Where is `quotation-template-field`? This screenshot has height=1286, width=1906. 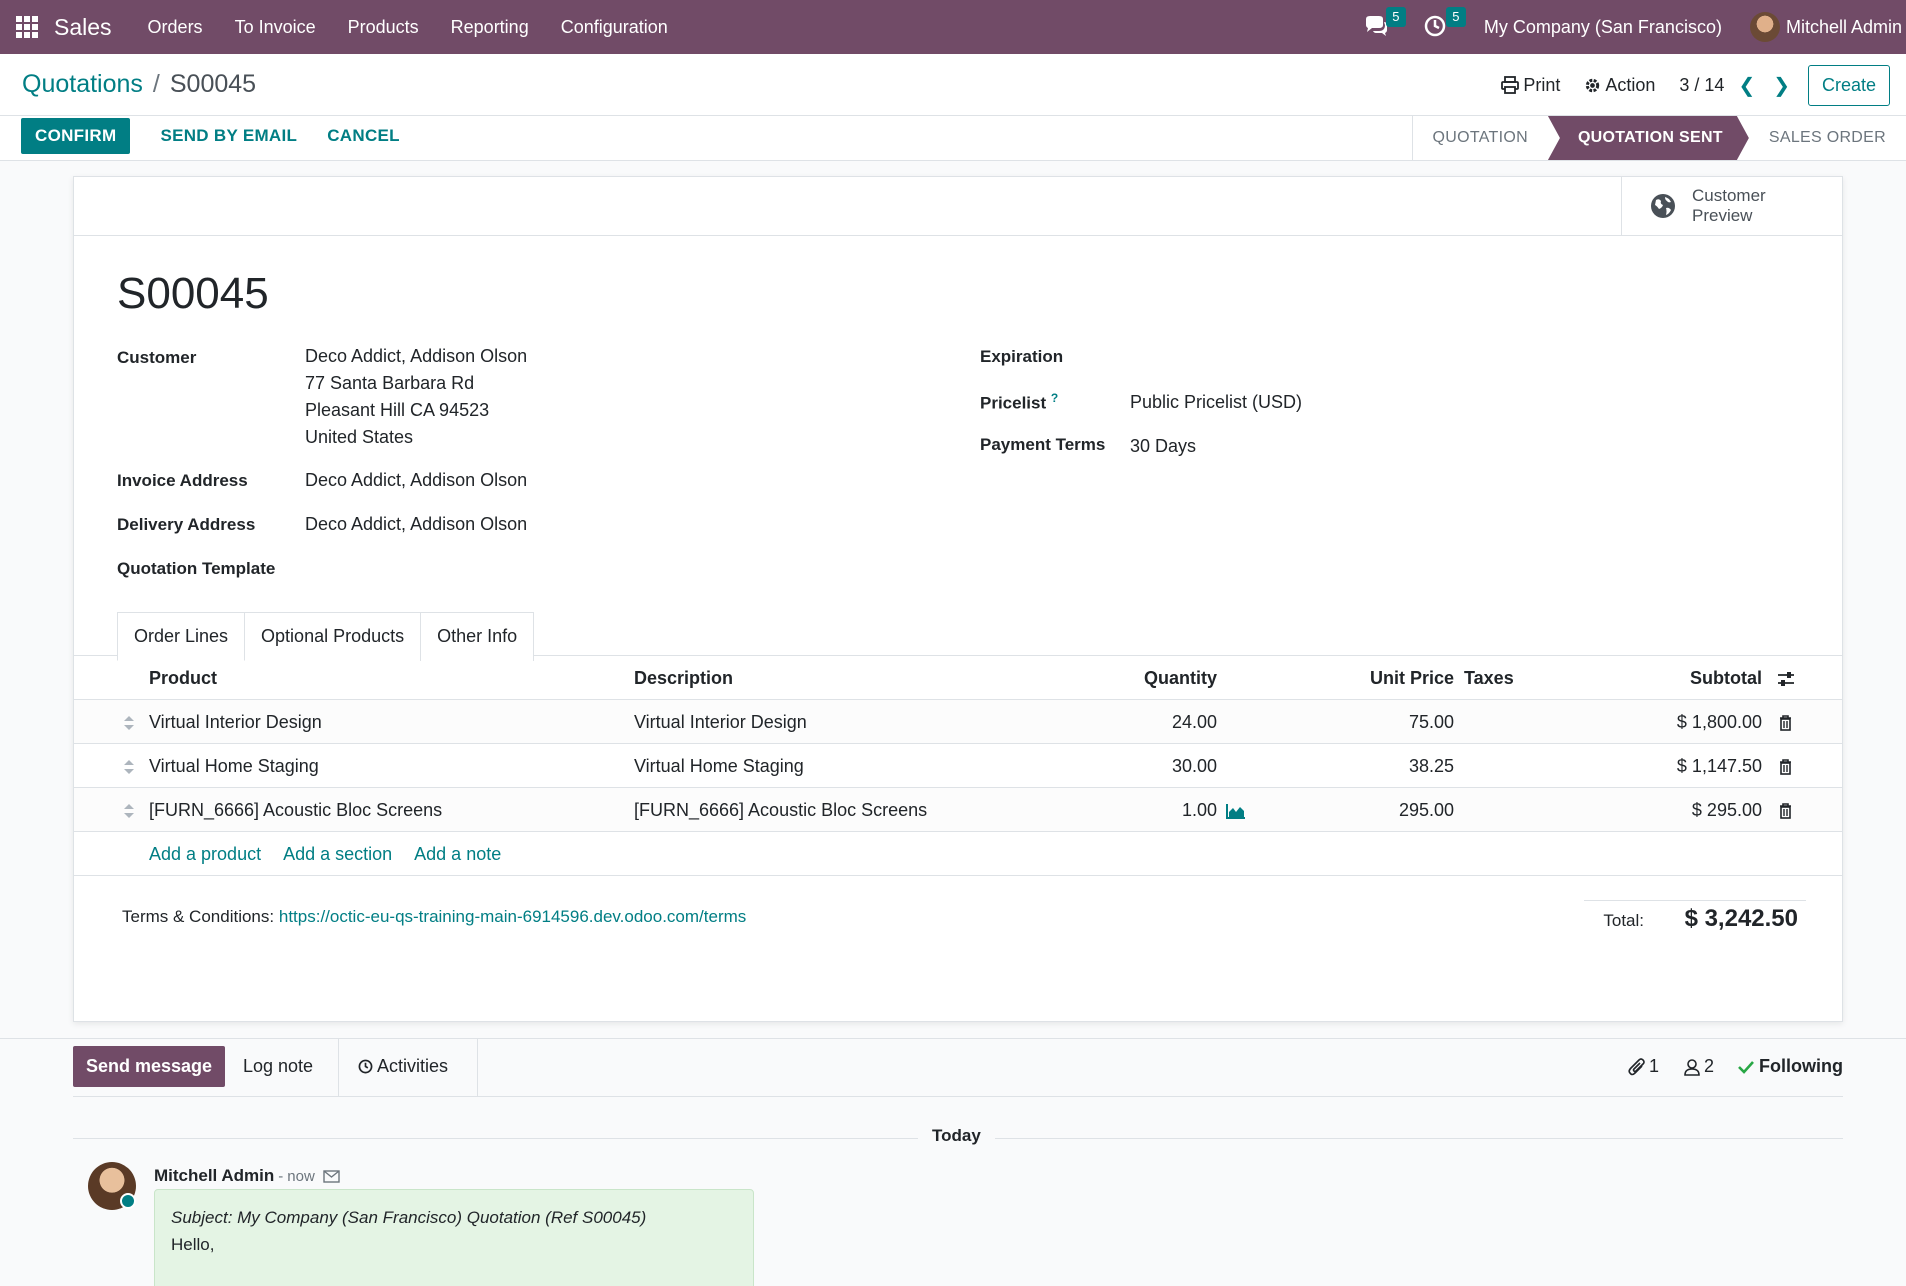
quotation-template-field is located at coordinates (505, 568).